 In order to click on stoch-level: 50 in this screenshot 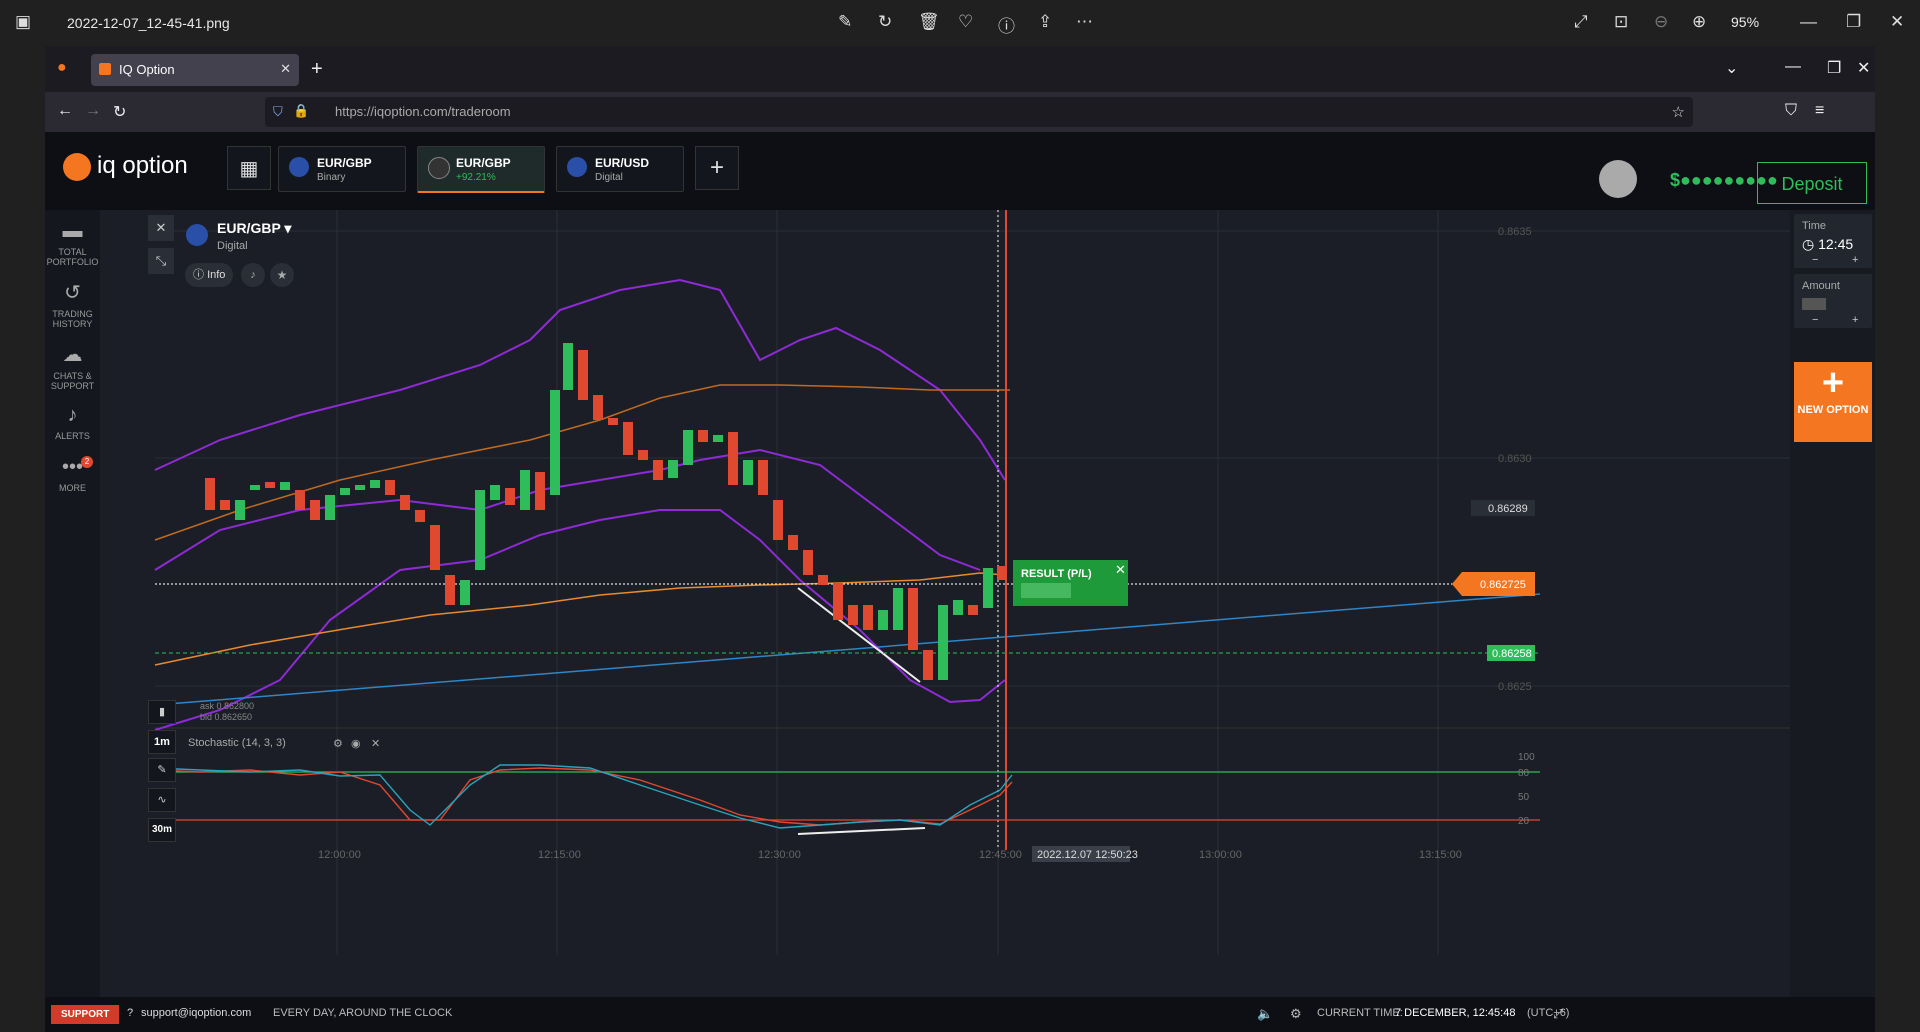, I will do `click(1524, 797)`.